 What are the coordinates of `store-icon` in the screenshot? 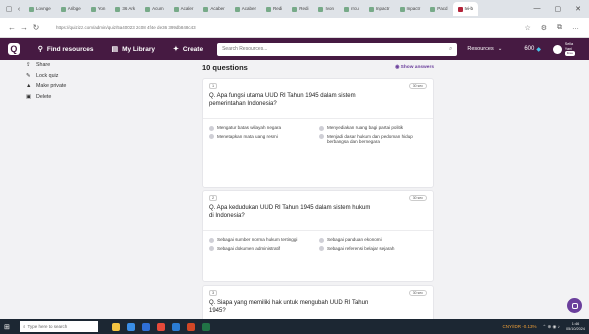 It's located at (146, 326).